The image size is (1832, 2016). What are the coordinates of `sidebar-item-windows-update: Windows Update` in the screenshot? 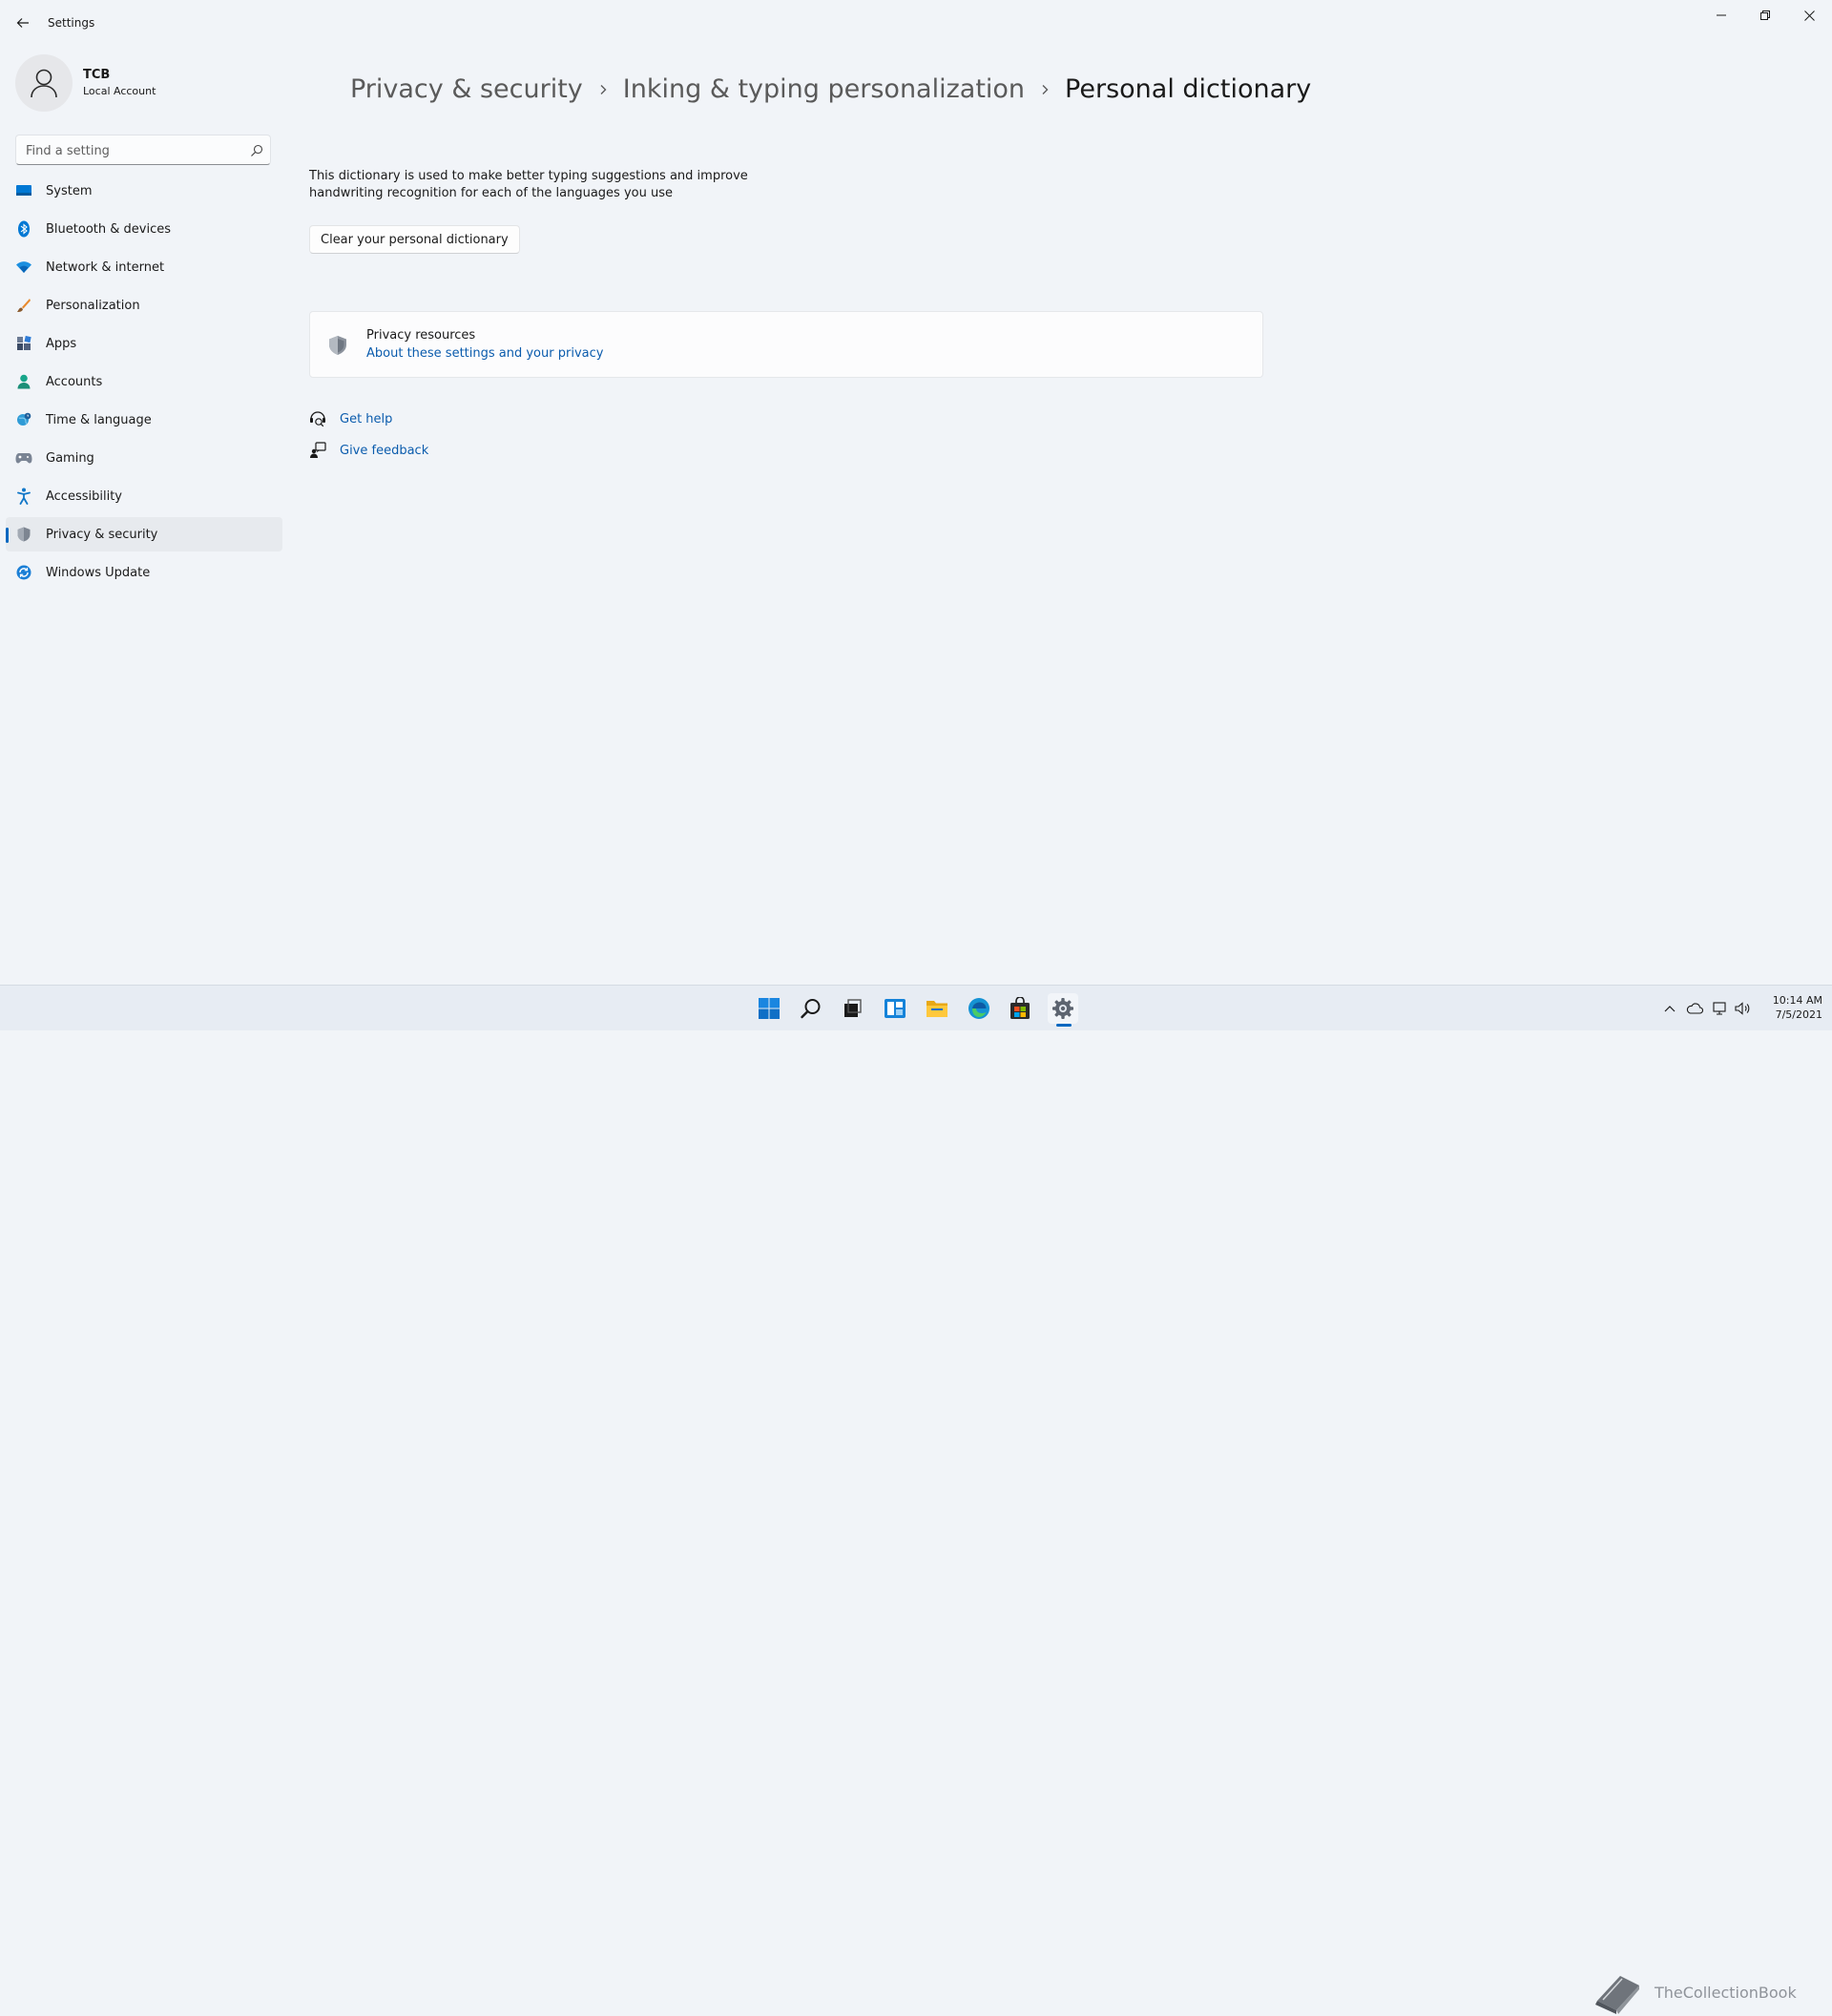 It's located at (144, 572).